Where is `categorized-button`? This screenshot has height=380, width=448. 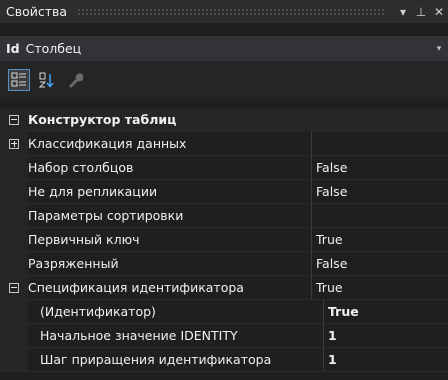
categorized-button is located at coordinates (19, 80).